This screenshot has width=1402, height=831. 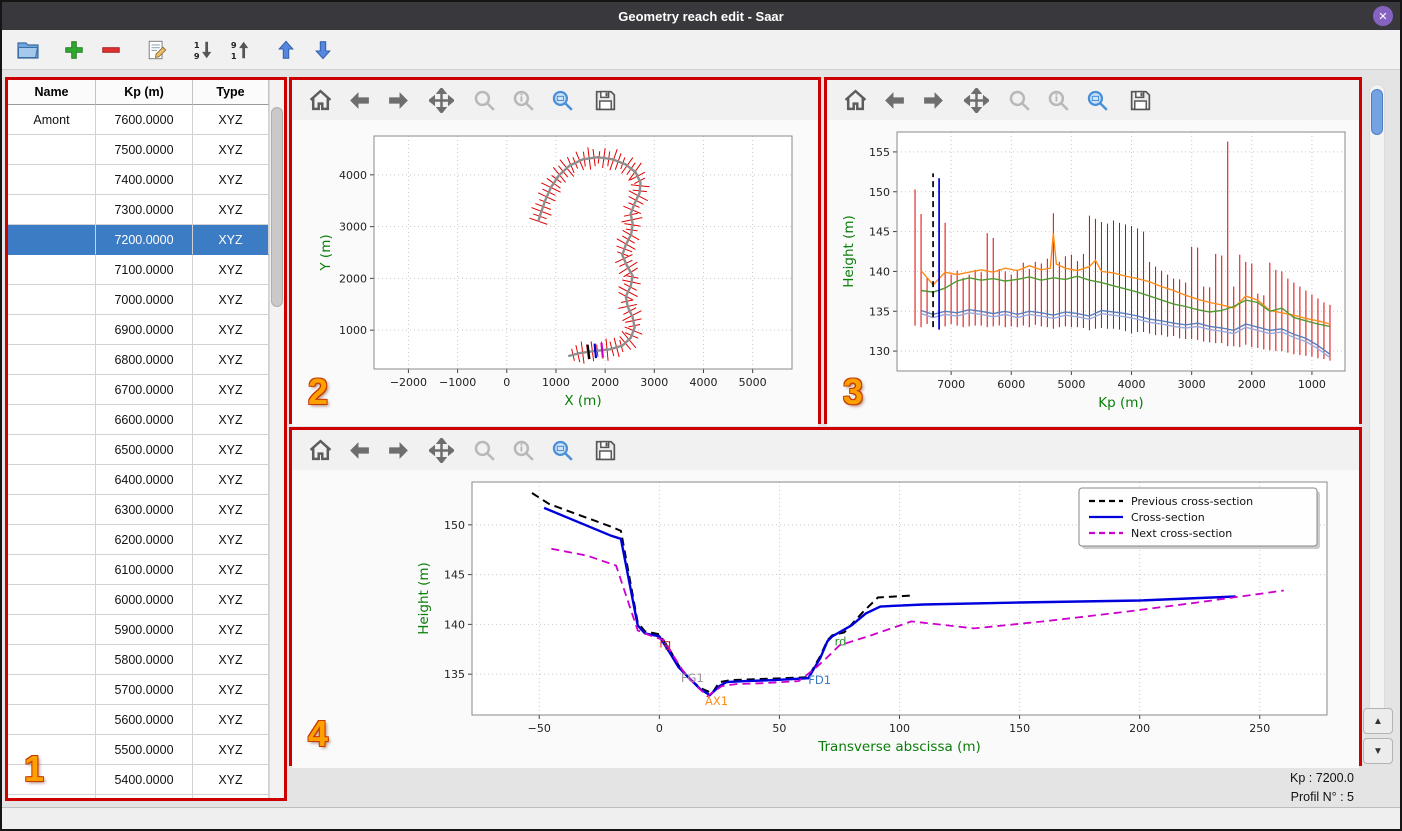 I want to click on open-folder-button, so click(x=28, y=50).